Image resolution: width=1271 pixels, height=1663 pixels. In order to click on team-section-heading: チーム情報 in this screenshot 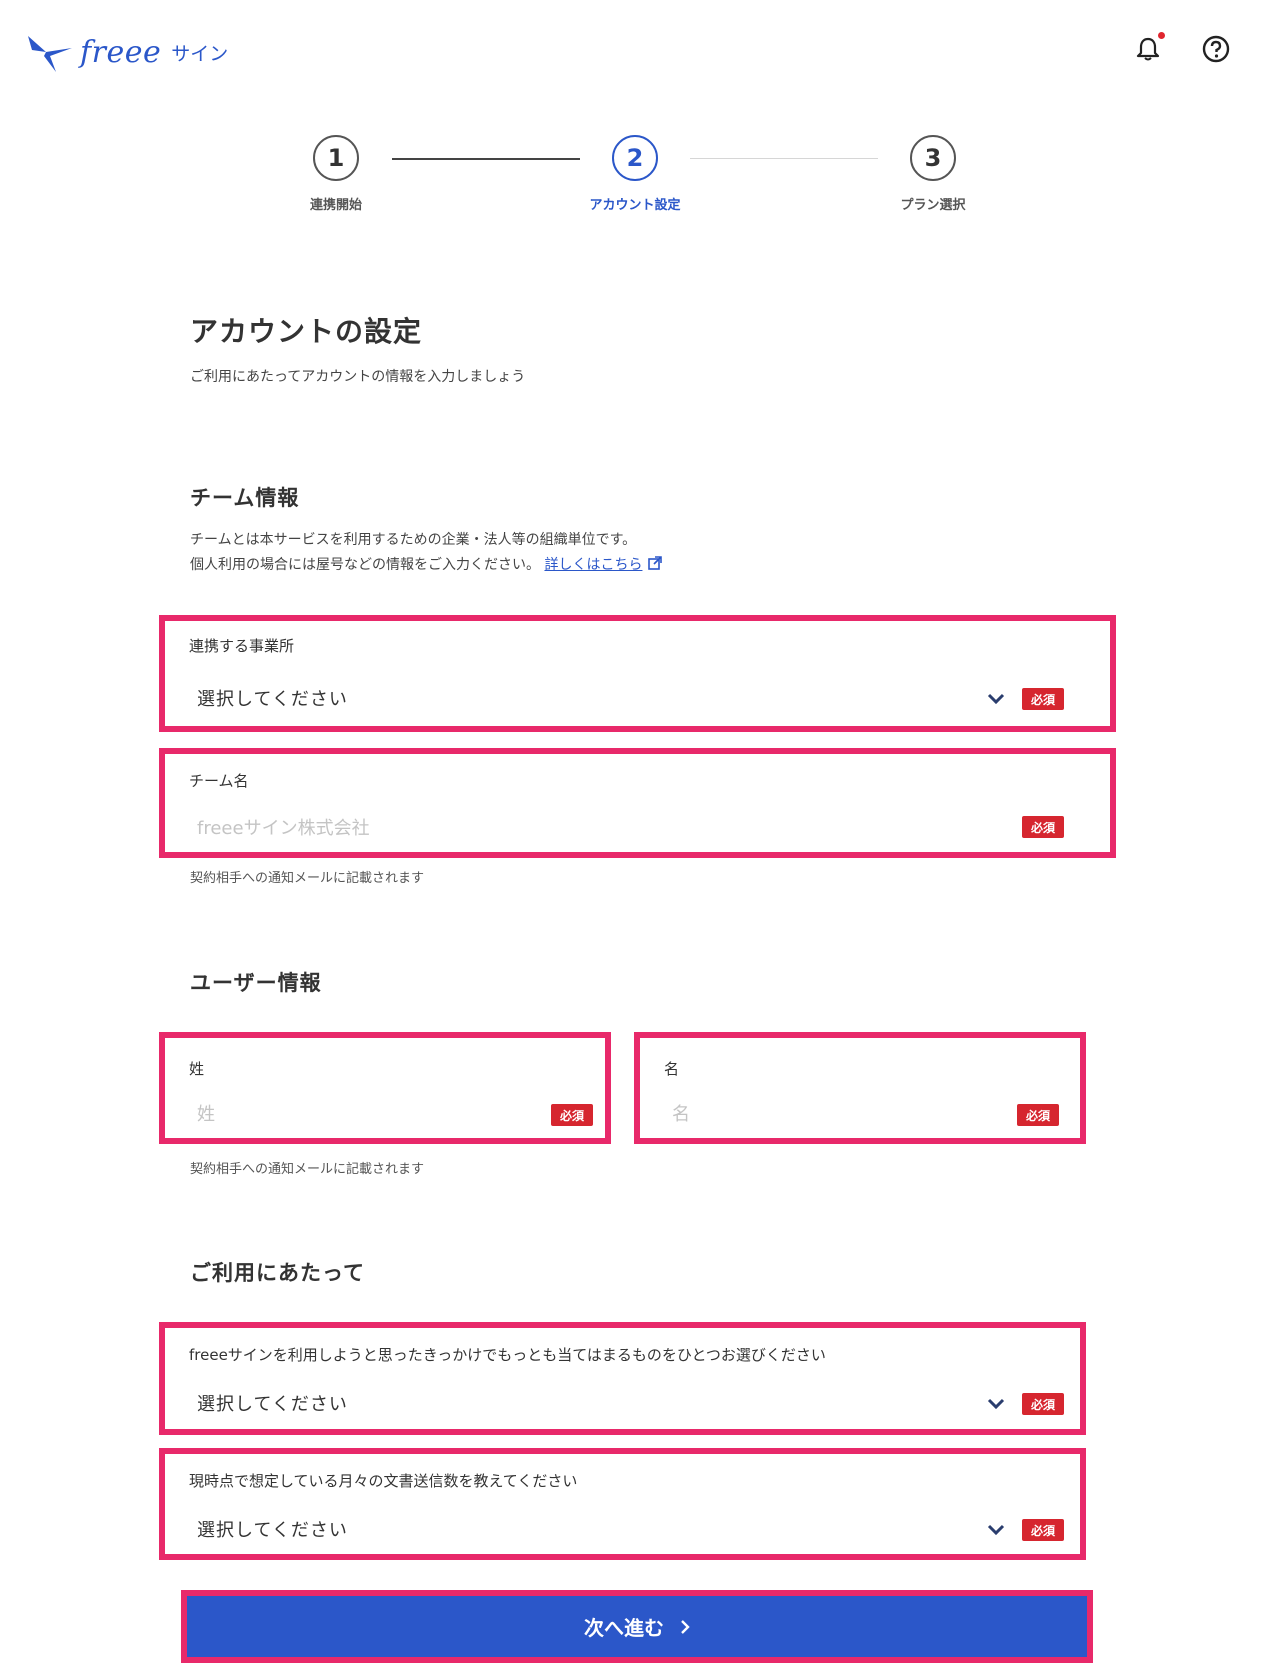, I will do `click(245, 498)`.